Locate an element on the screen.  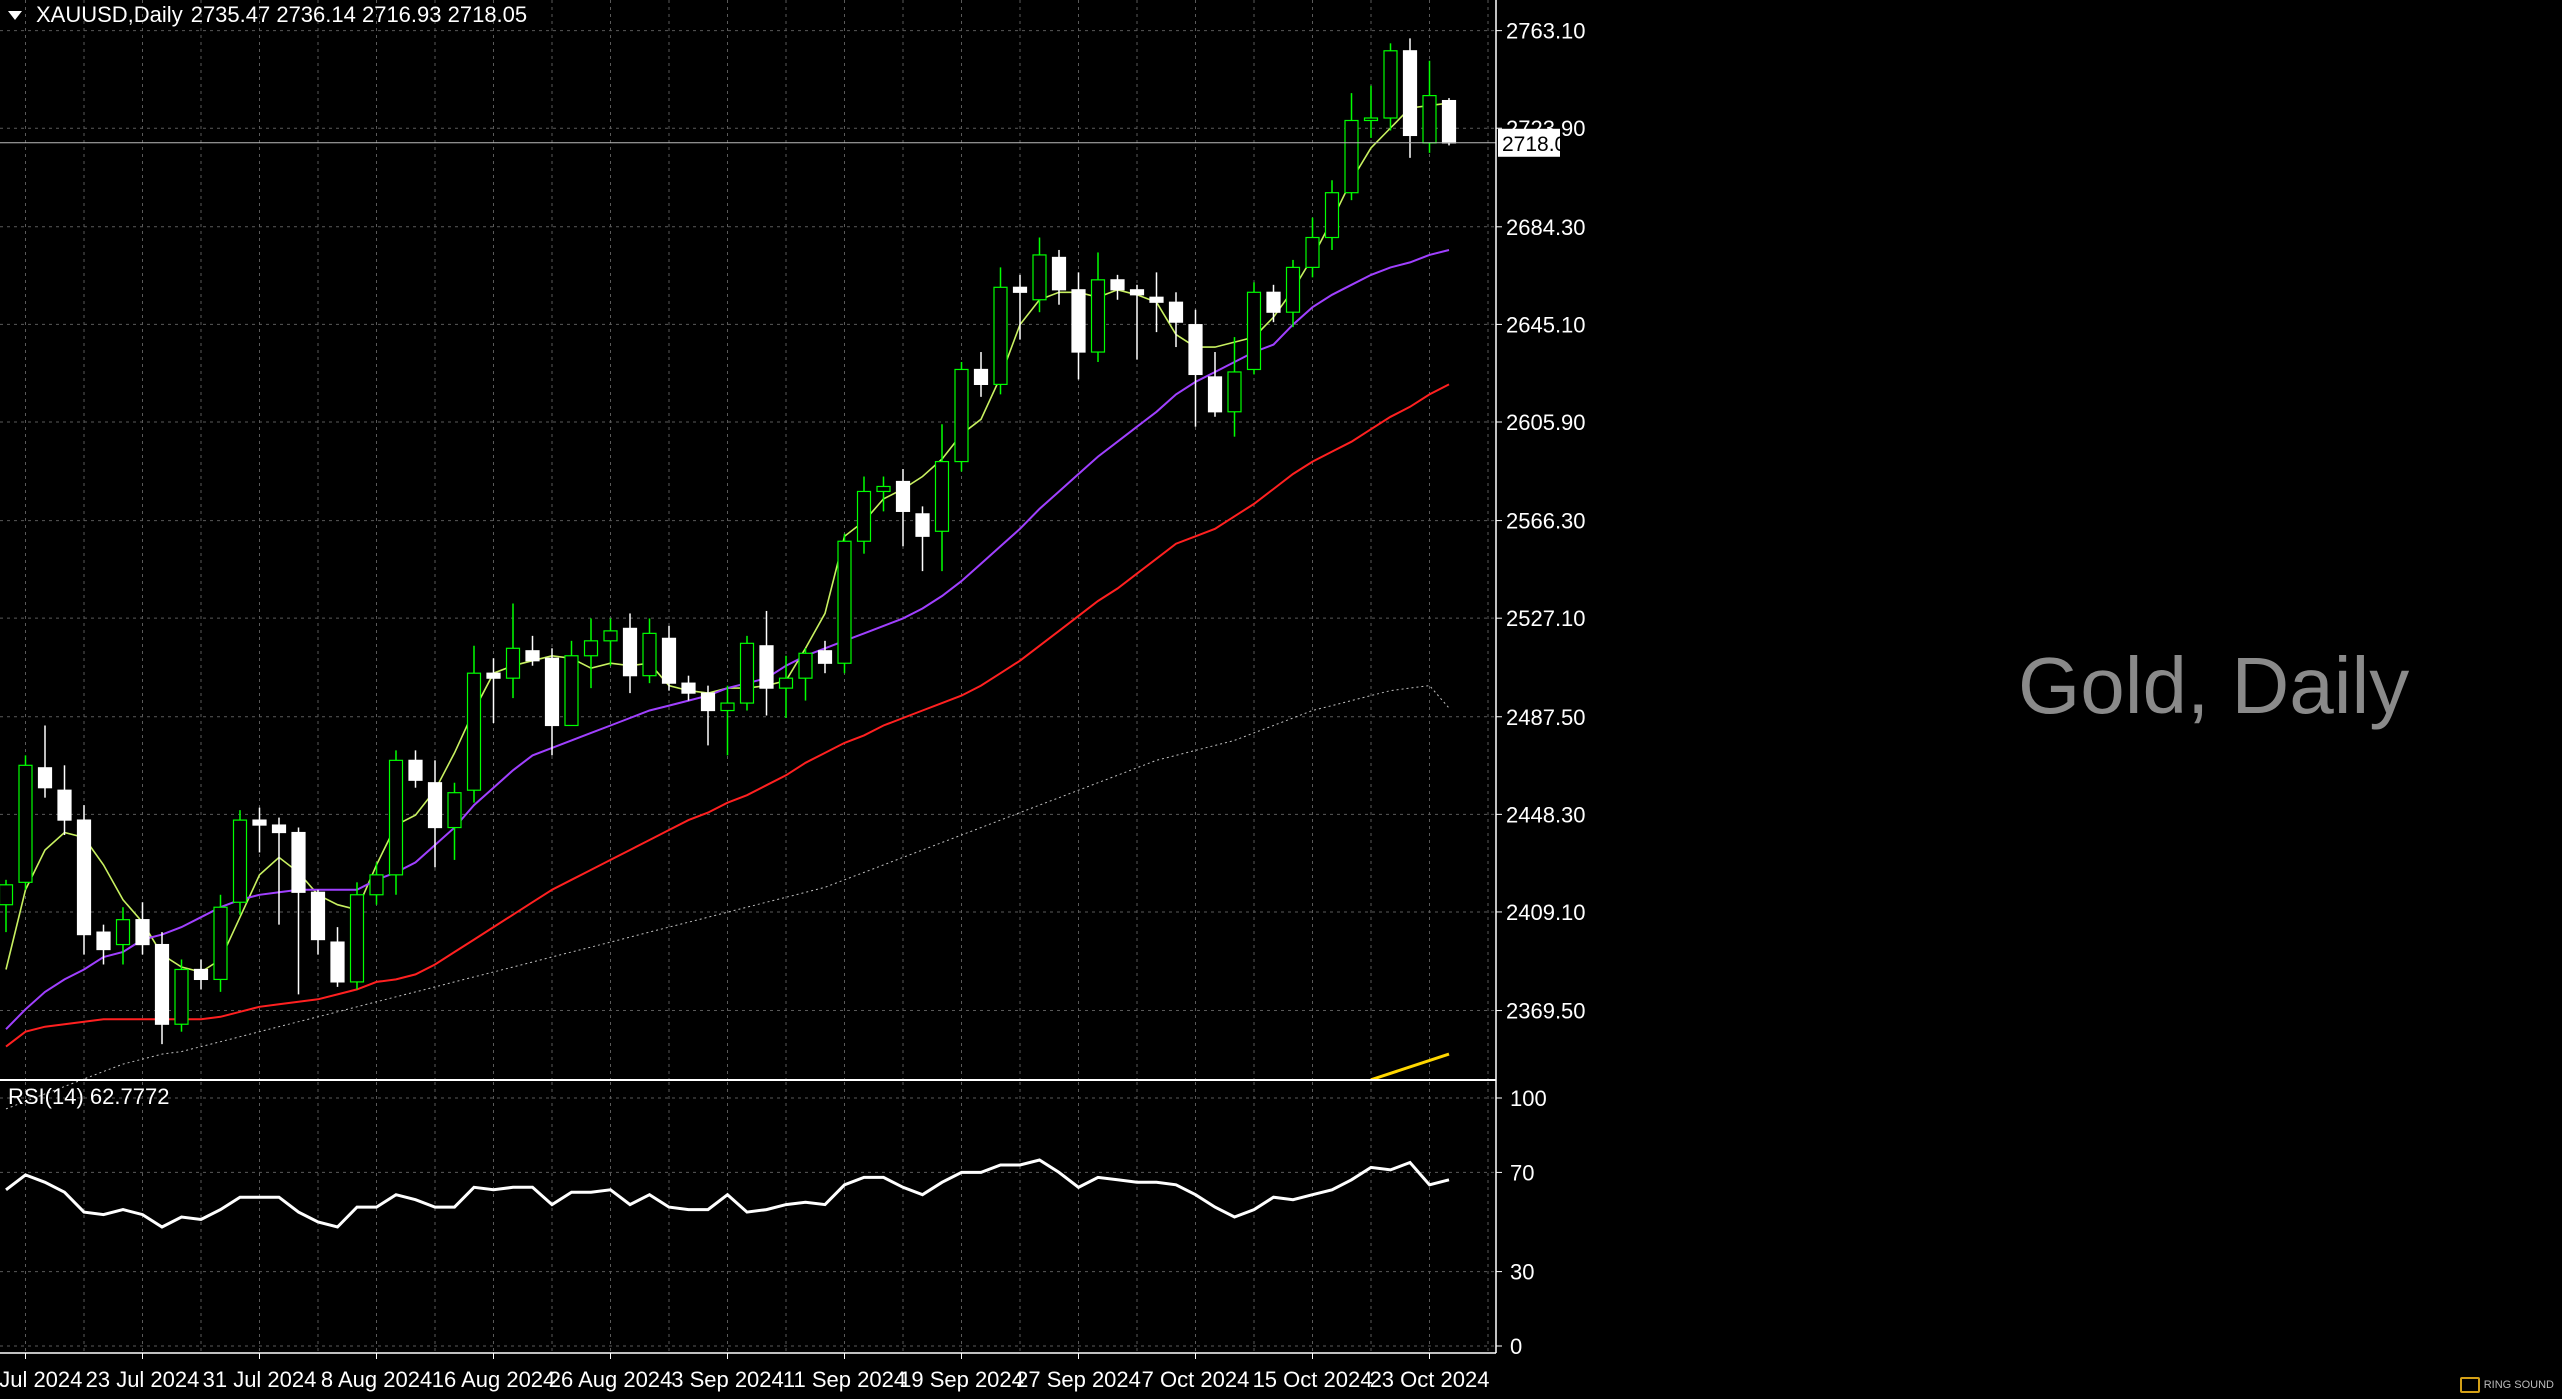
price-tick-label: 2645.10 is located at coordinates (1546, 324).